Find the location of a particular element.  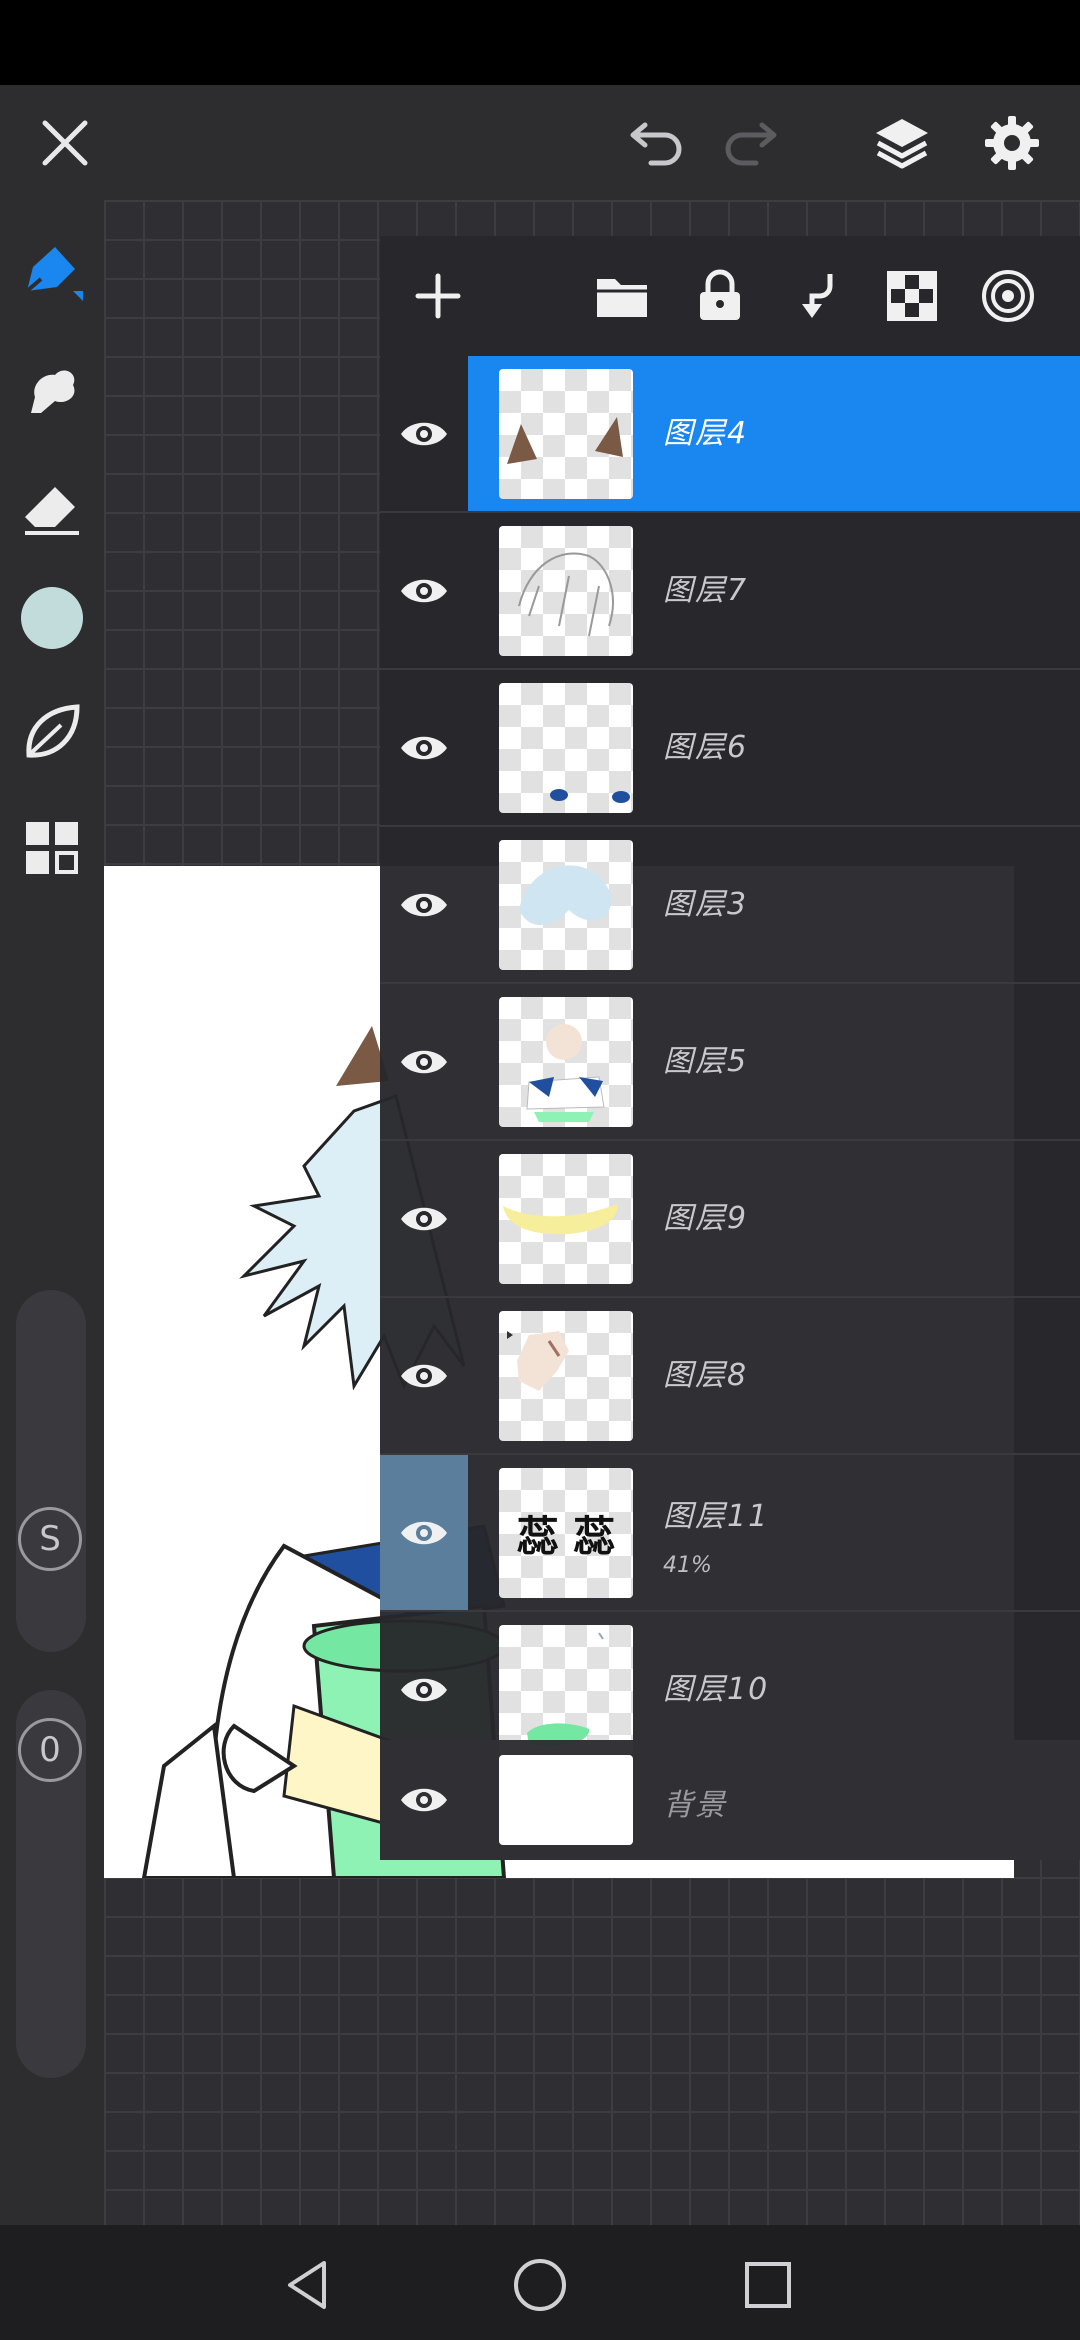

brush-tool is located at coordinates (52, 272).